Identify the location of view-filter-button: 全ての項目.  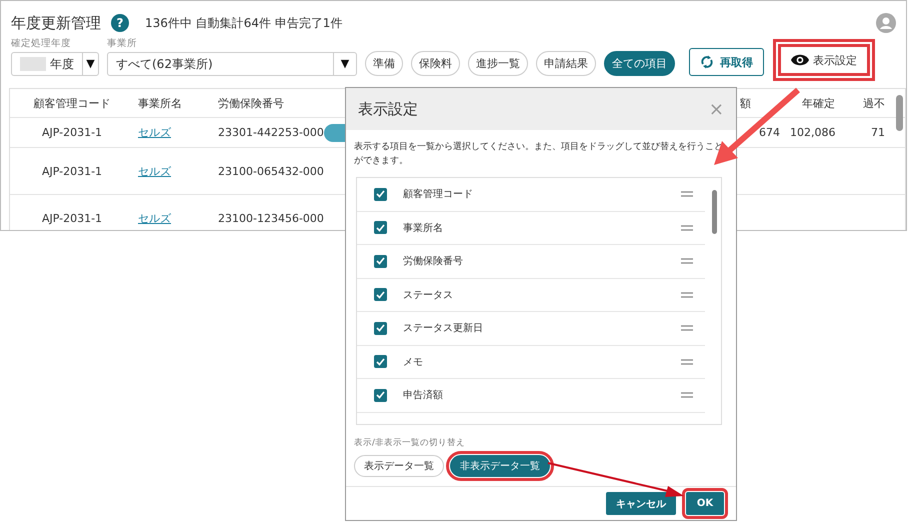
(639, 63).